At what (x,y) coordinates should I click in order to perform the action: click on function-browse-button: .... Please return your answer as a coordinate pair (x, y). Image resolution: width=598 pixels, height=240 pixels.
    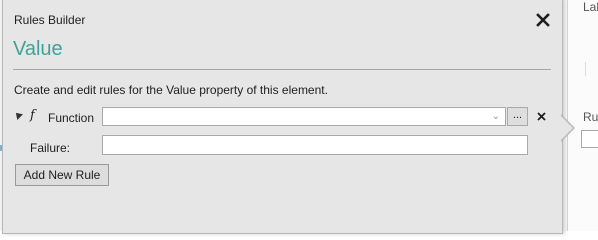
    Looking at the image, I should click on (517, 116).